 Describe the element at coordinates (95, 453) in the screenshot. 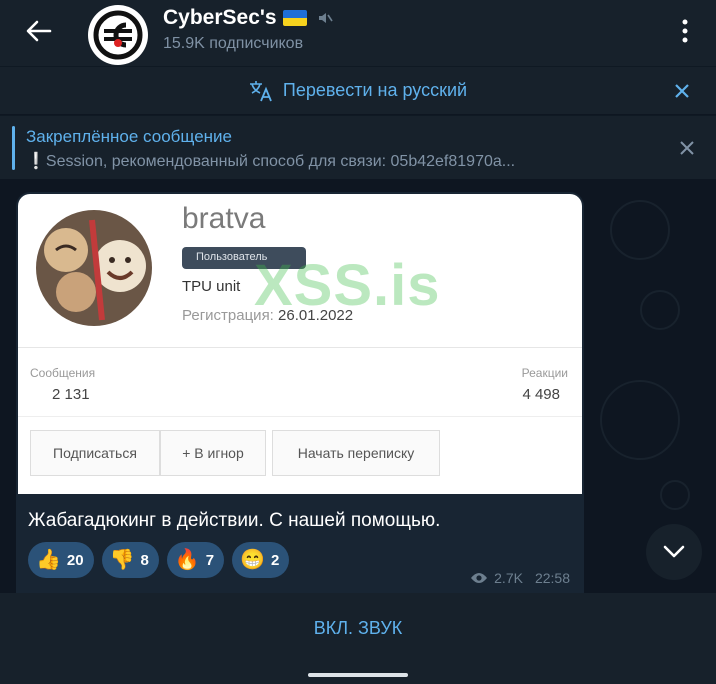

I see `subscribe-button: Подписаться` at that location.